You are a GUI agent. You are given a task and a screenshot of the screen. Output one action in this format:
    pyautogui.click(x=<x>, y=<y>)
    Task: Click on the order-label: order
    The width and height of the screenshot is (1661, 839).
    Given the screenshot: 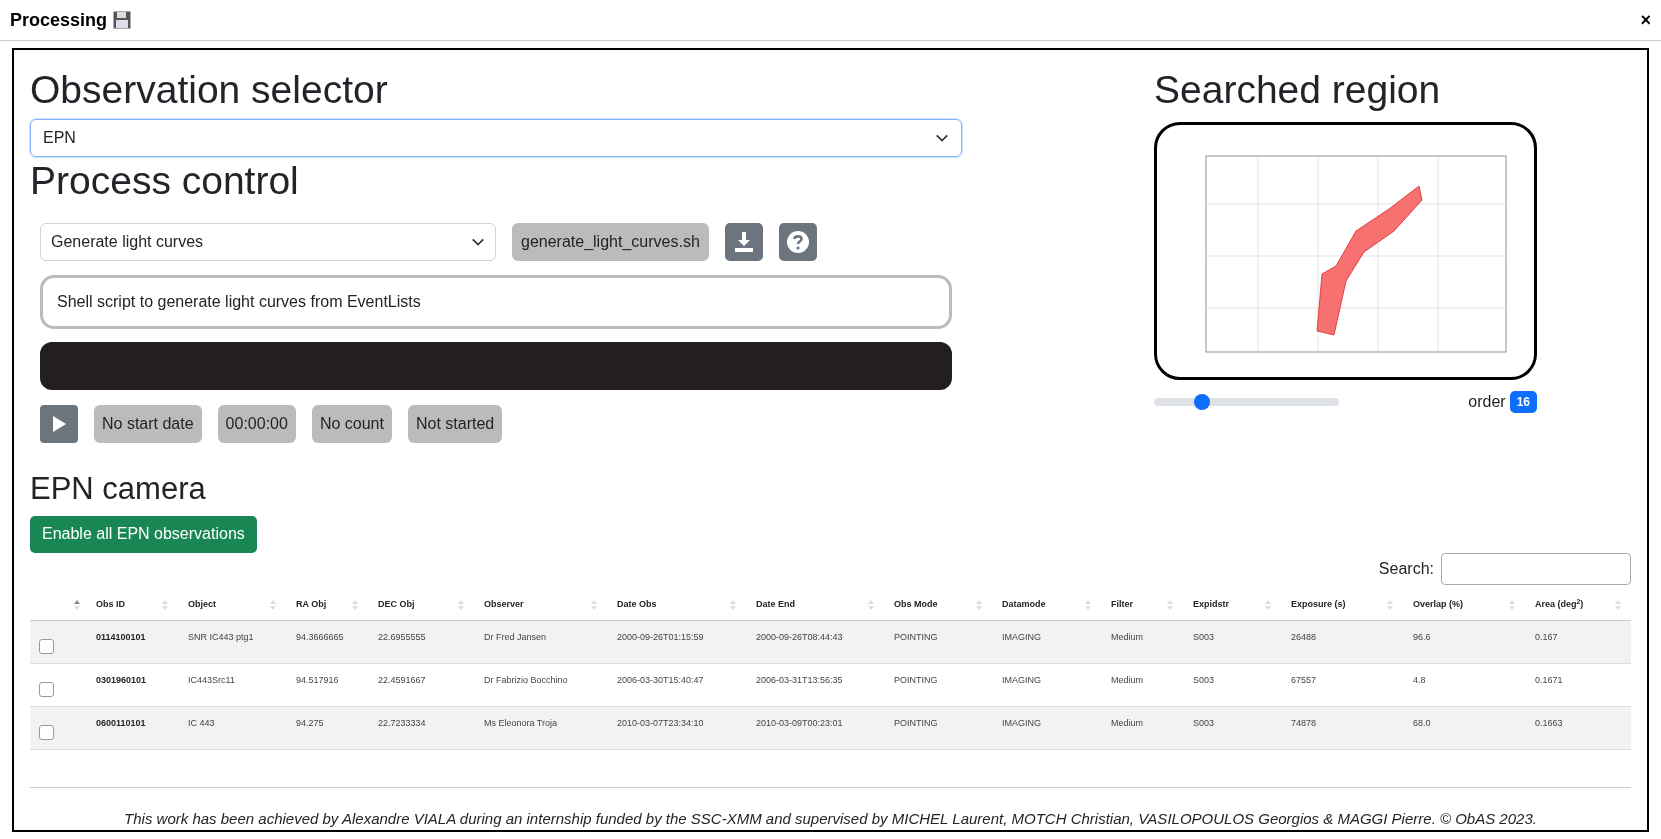 What is the action you would take?
    pyautogui.click(x=1487, y=402)
    